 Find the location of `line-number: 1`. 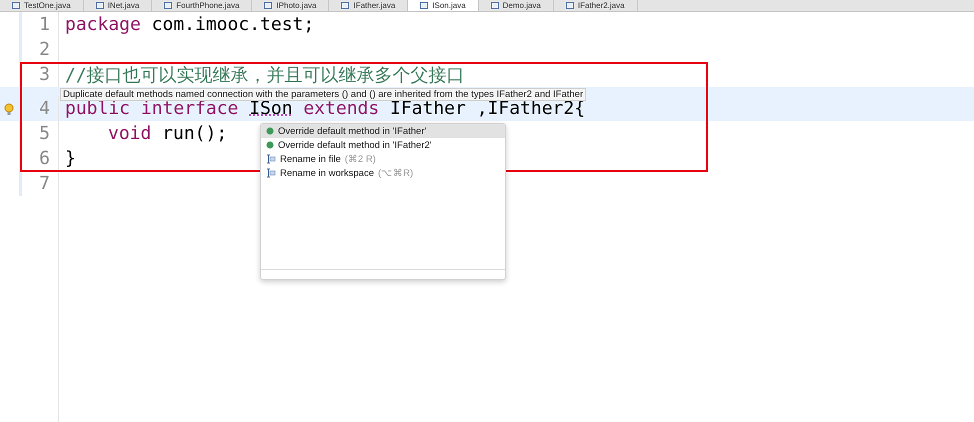

line-number: 1 is located at coordinates (40, 24).